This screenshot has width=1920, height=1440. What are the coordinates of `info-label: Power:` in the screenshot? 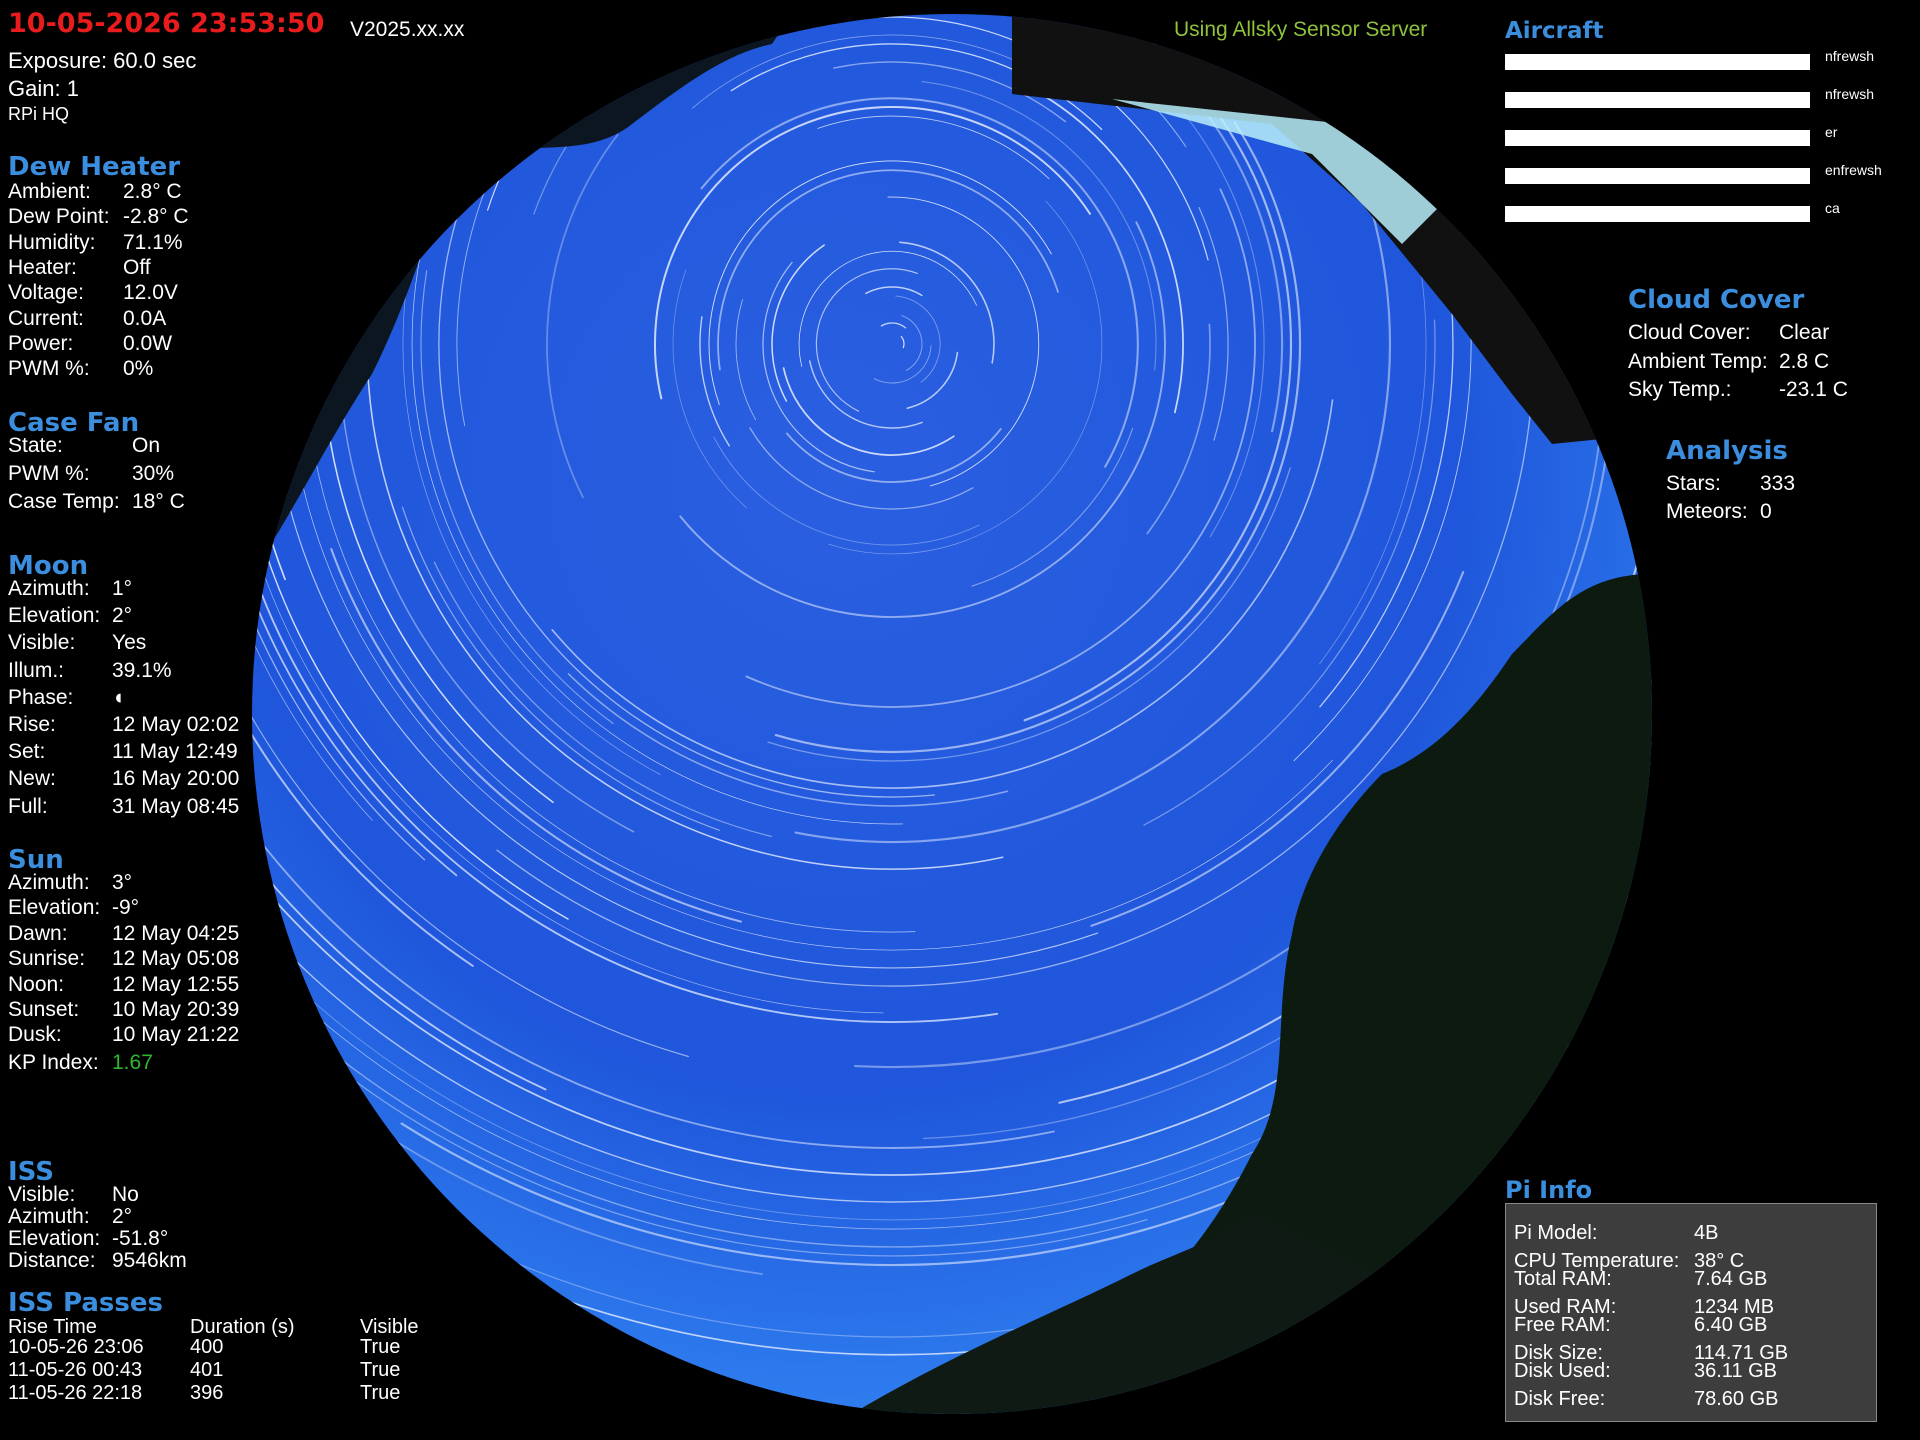 It's located at (40, 343).